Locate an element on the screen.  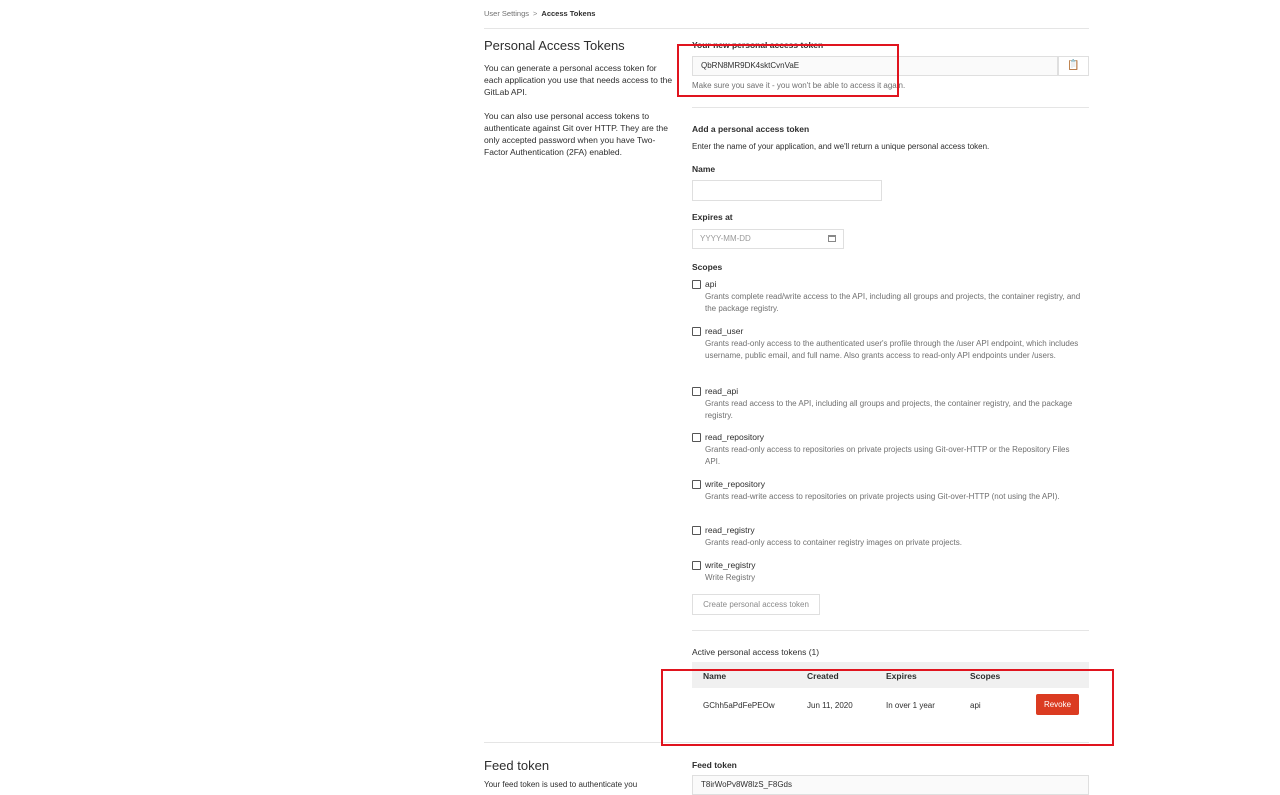
scope-name: read_repository is located at coordinates (735, 437).